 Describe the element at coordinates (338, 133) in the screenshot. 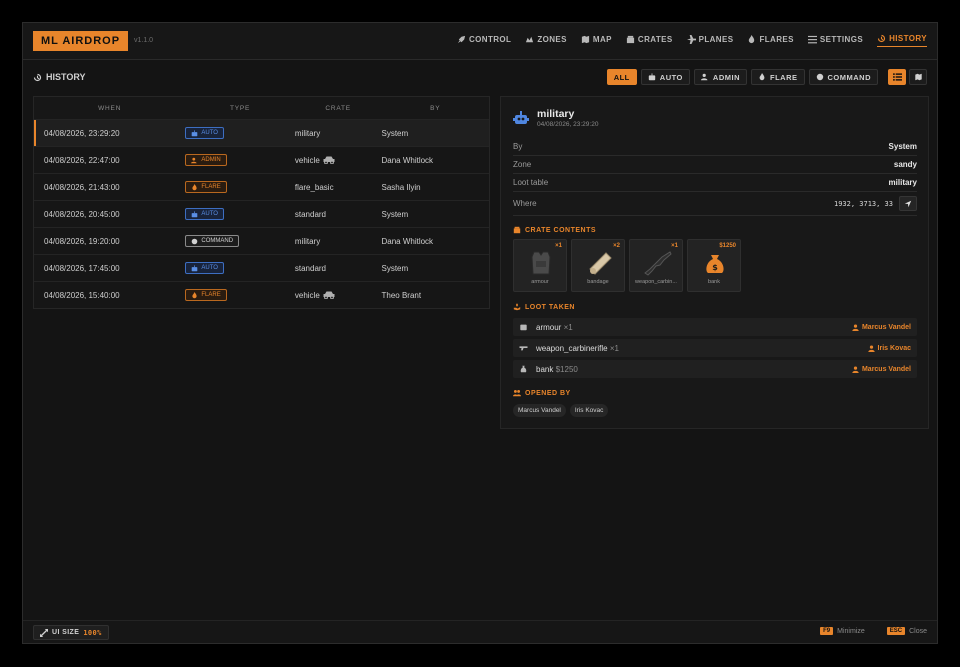

I see `cell-crate: military` at that location.